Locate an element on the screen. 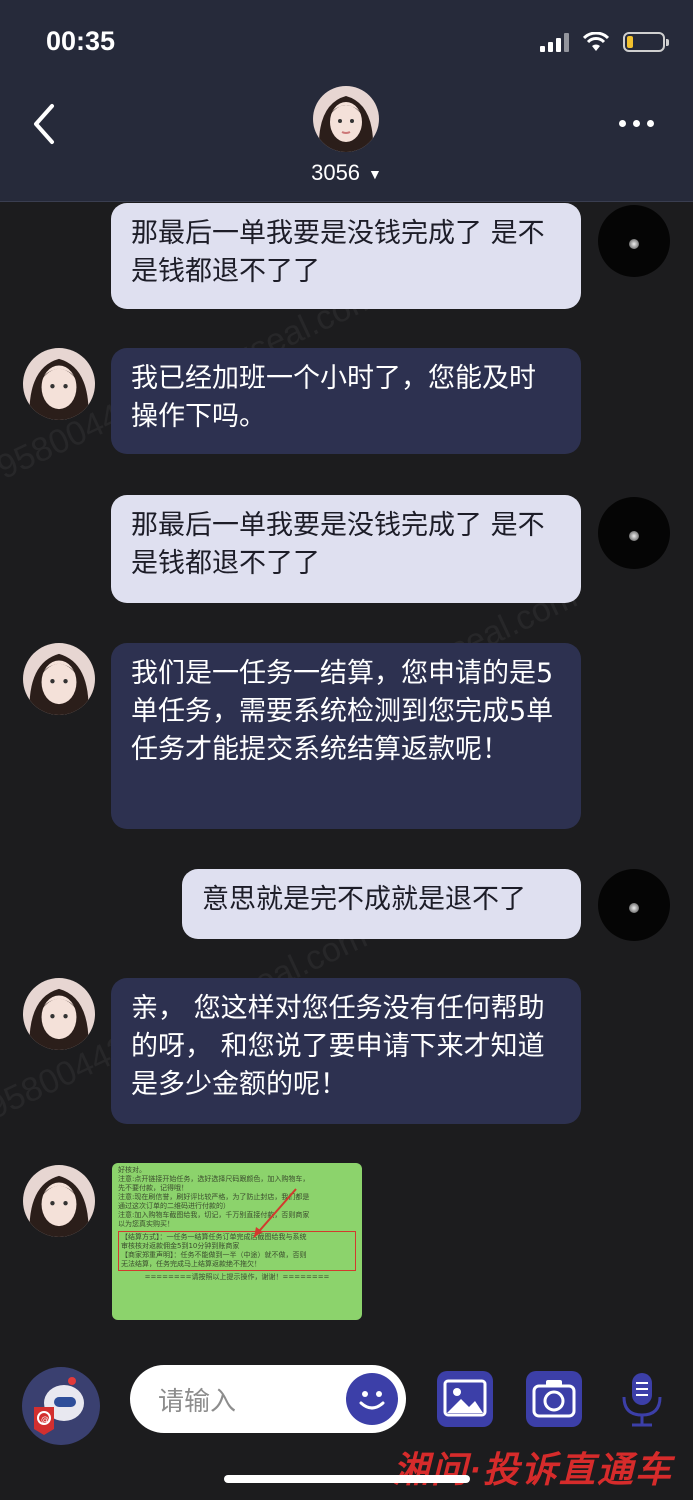 This screenshot has width=693, height=1500. image-icon is located at coordinates (465, 1398).